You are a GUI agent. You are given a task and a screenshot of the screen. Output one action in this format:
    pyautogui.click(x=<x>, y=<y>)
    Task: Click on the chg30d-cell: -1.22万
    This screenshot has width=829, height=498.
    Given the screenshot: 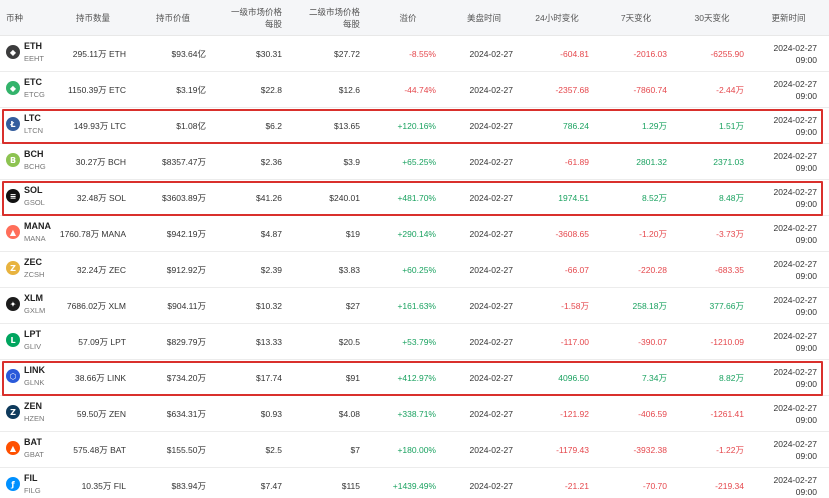 What is the action you would take?
    pyautogui.click(x=730, y=450)
    